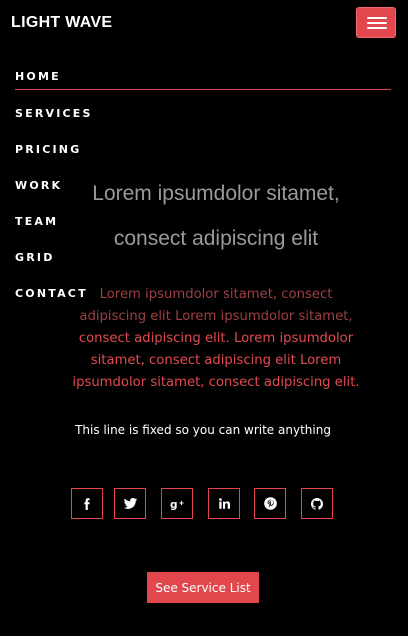  I want to click on linkedin-icon, so click(224, 503).